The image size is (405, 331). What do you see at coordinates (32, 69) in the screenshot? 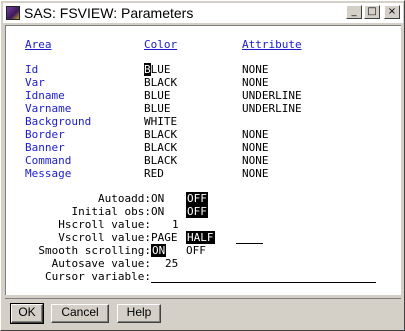
I see `area-label: Id` at bounding box center [32, 69].